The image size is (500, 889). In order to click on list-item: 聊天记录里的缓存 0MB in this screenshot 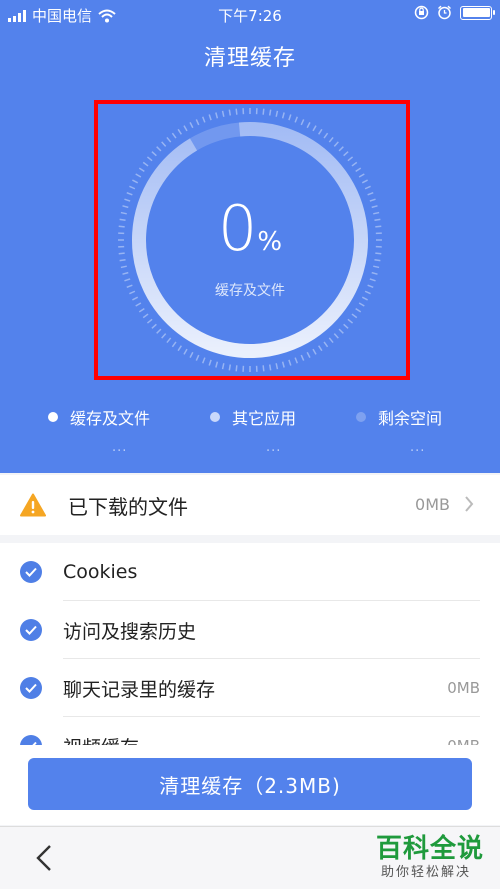, I will do `click(250, 688)`.